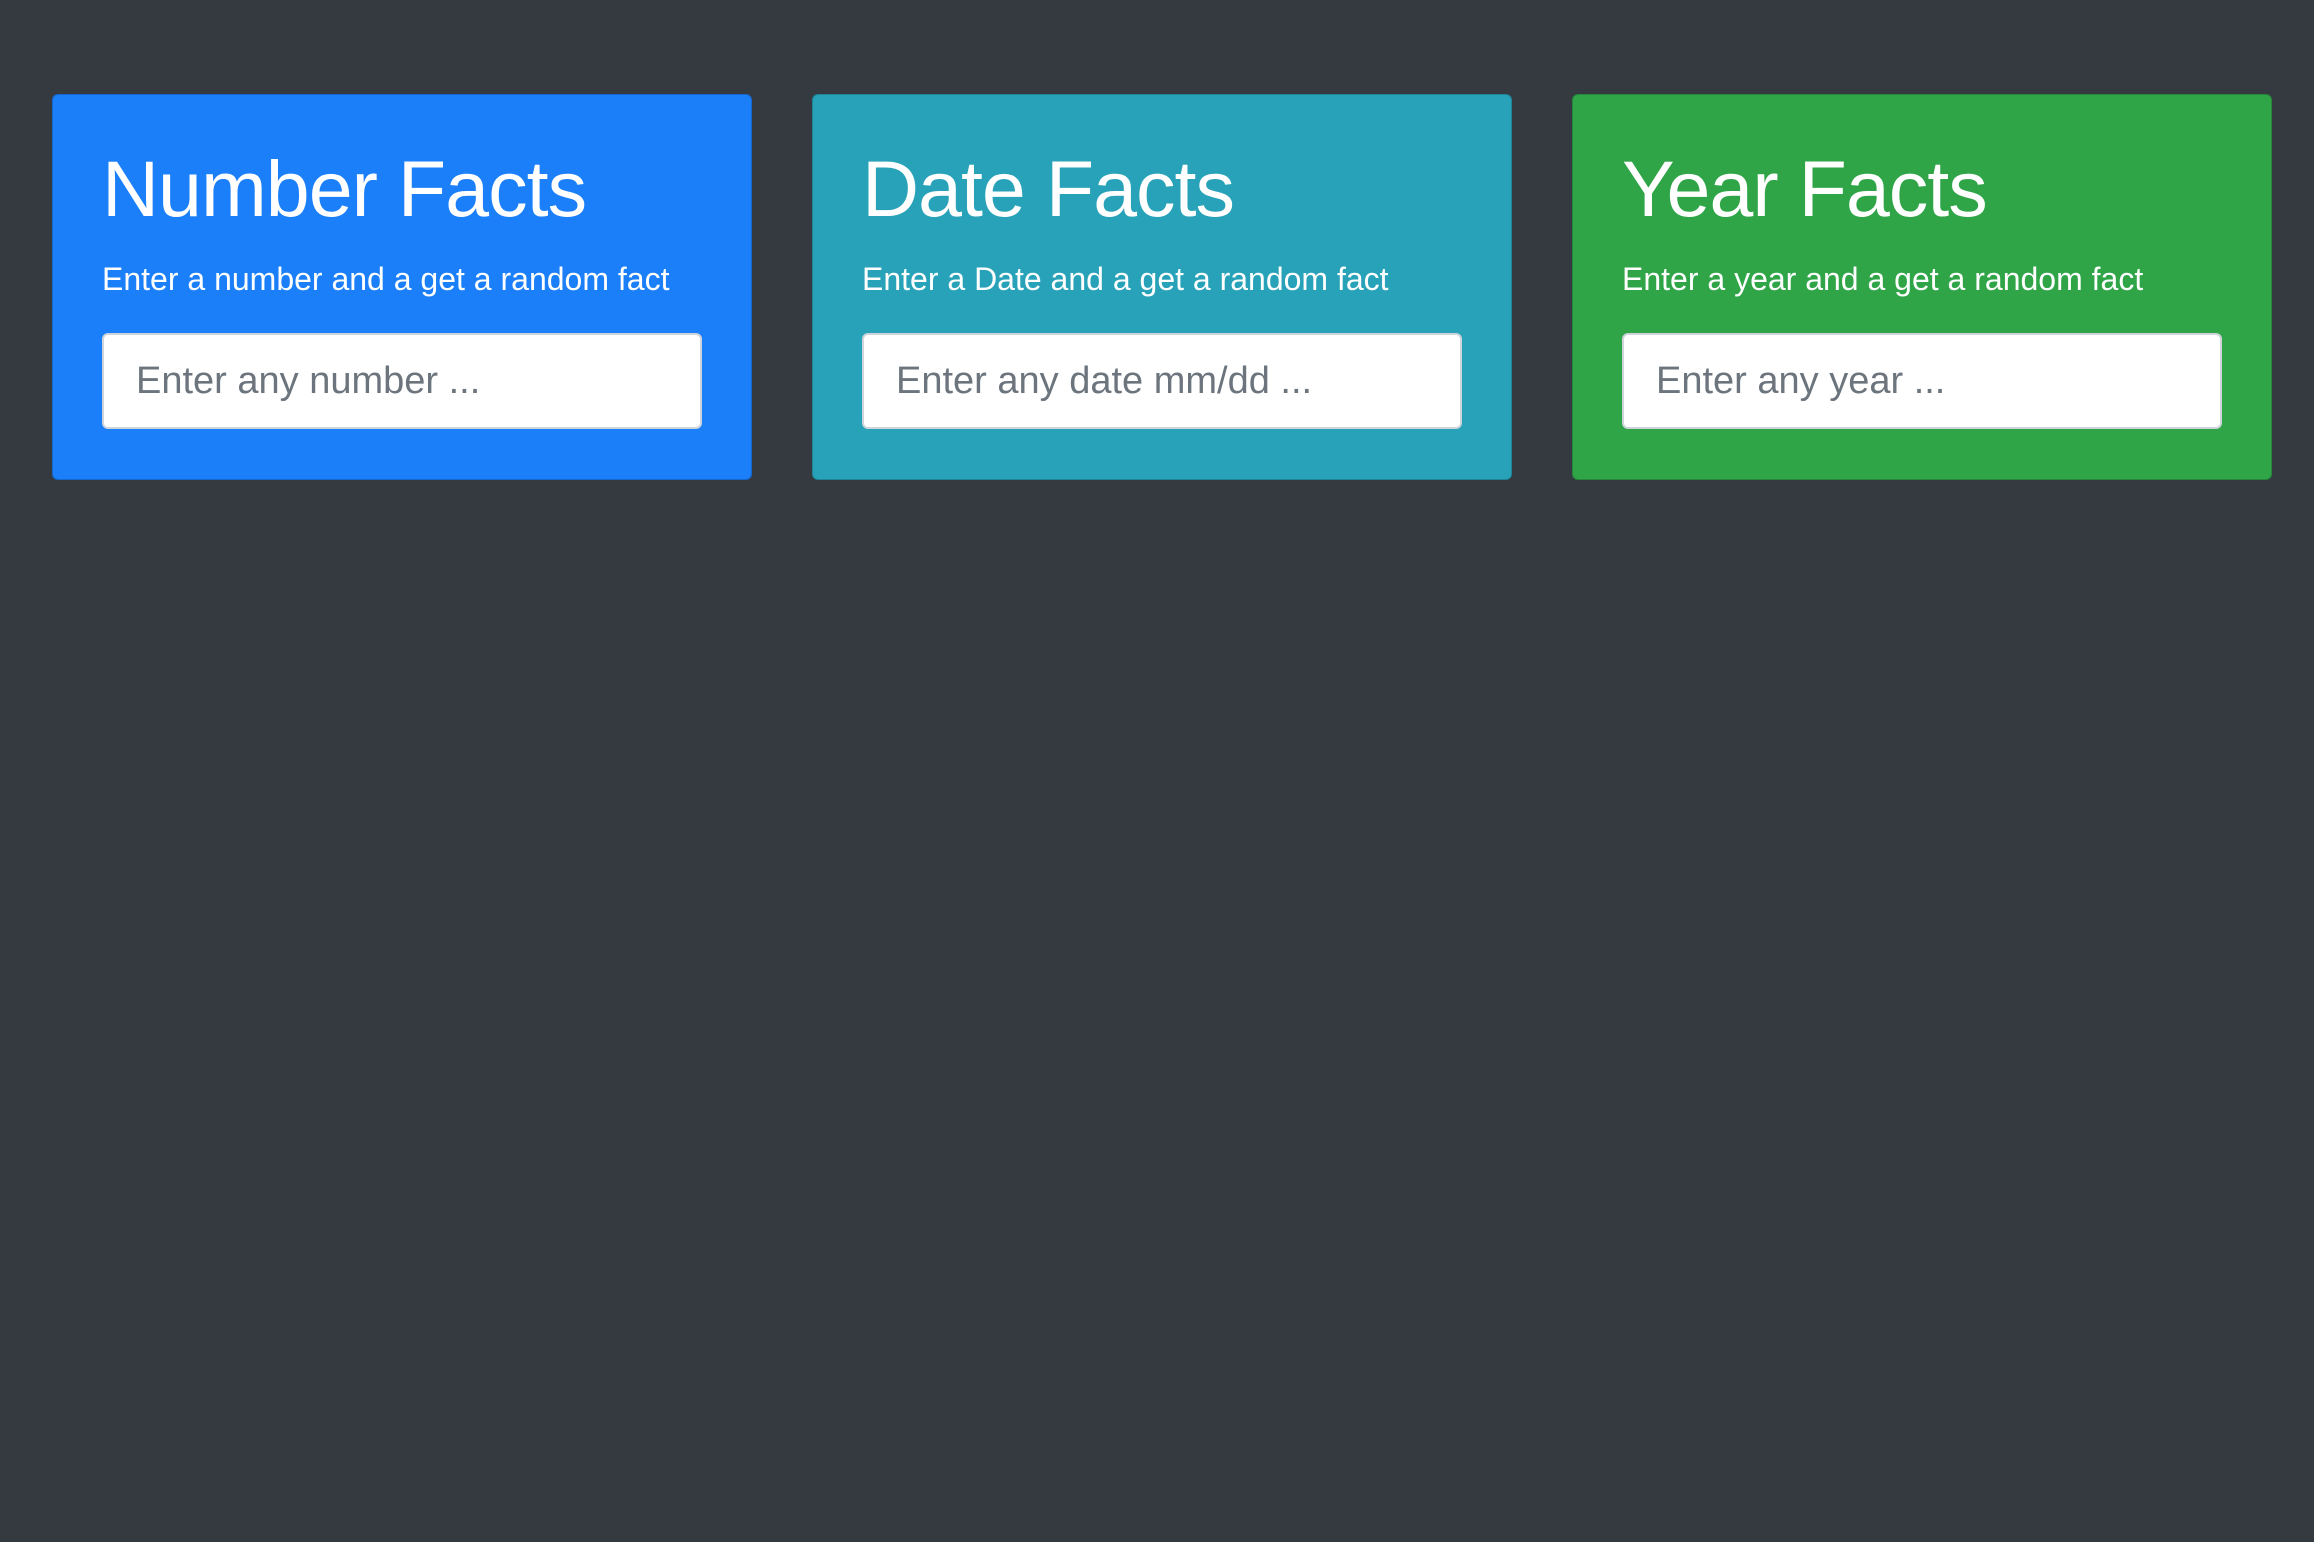 Image resolution: width=2314 pixels, height=1542 pixels. What do you see at coordinates (1883, 279) in the screenshot?
I see `year-facts-description: Enter a year and a get a random fact` at bounding box center [1883, 279].